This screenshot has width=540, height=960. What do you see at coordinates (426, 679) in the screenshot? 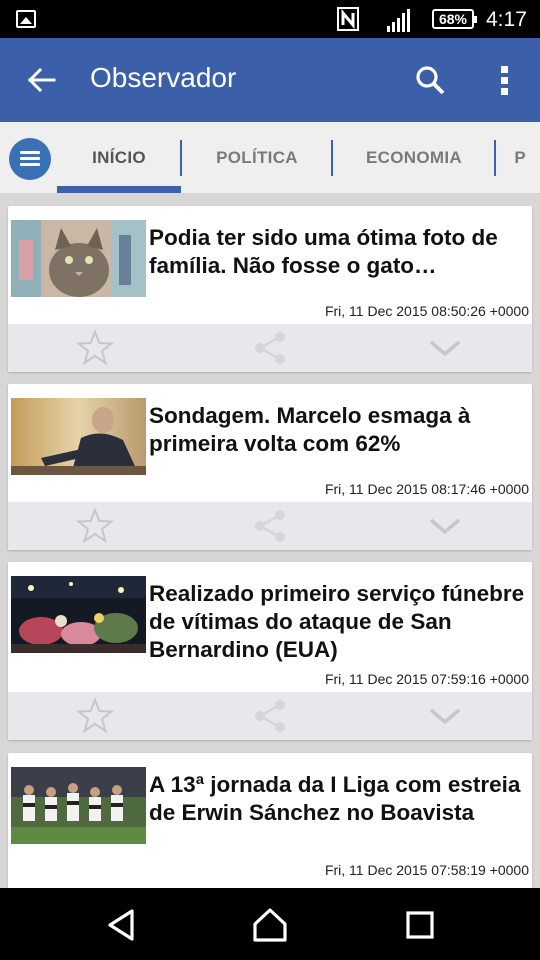
I see `article-date: Fri, 11 Dec 2015 07:59:16 +0000` at bounding box center [426, 679].